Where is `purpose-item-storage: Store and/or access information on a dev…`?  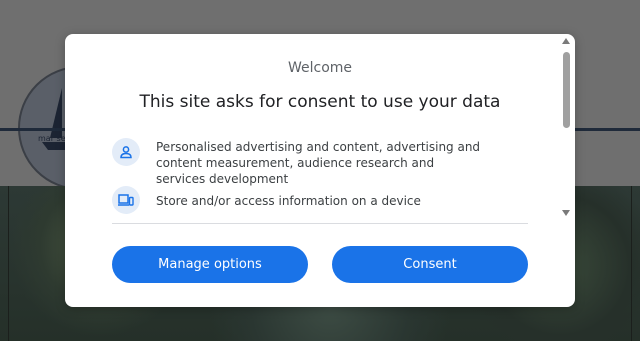 purpose-item-storage: Store and/or access information on a dev… is located at coordinates (297, 200).